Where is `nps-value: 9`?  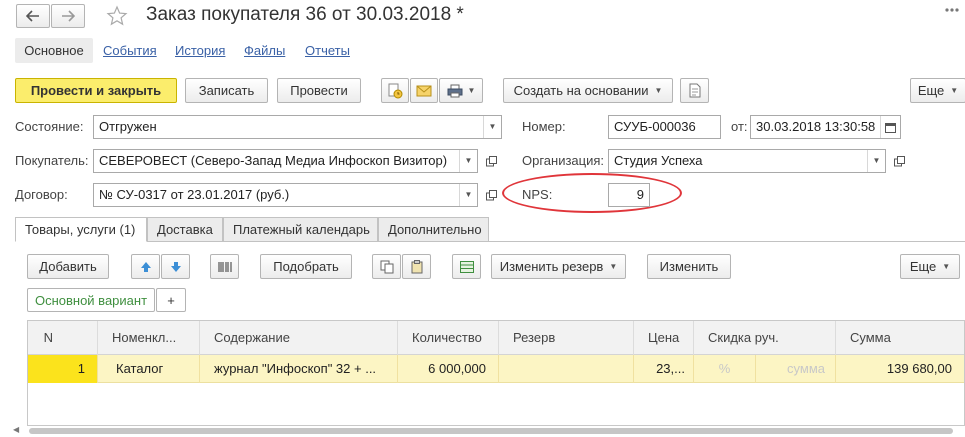 nps-value: 9 is located at coordinates (640, 194).